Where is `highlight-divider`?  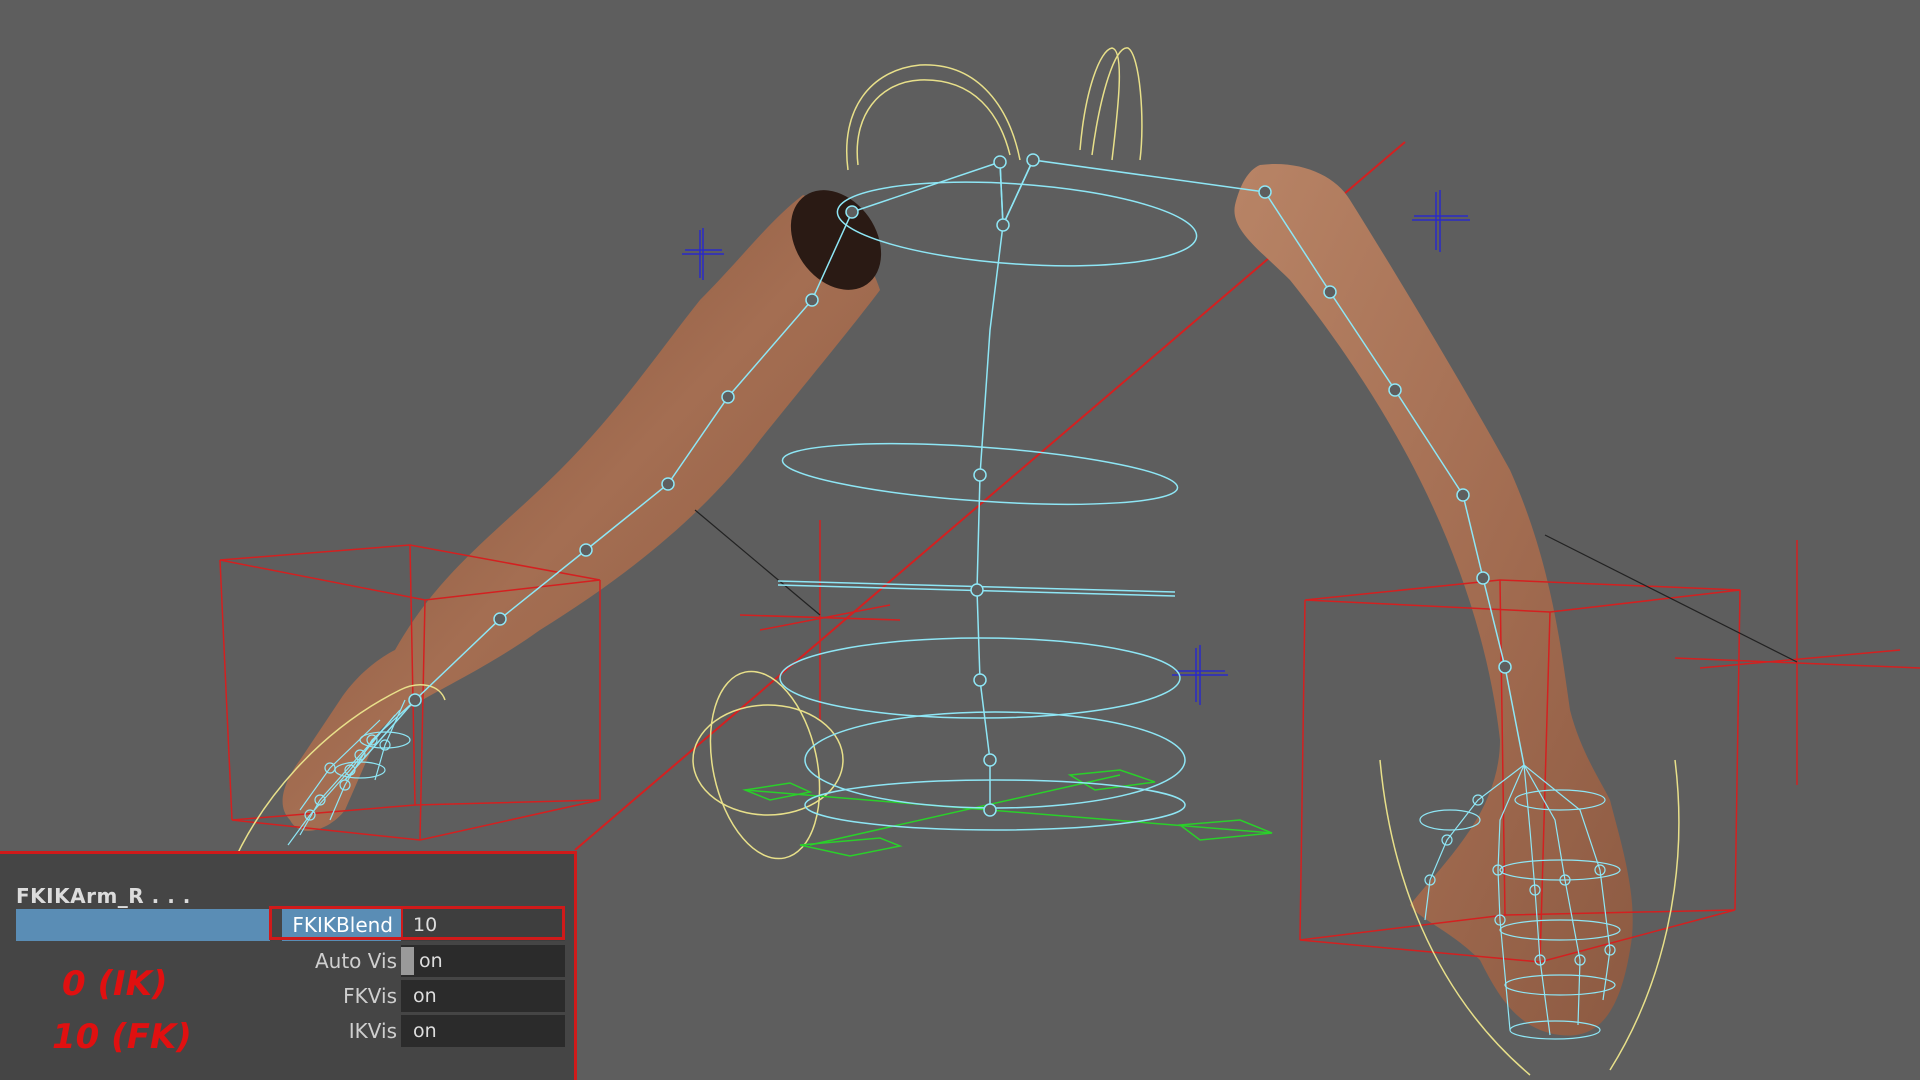 highlight-divider is located at coordinates (402, 923).